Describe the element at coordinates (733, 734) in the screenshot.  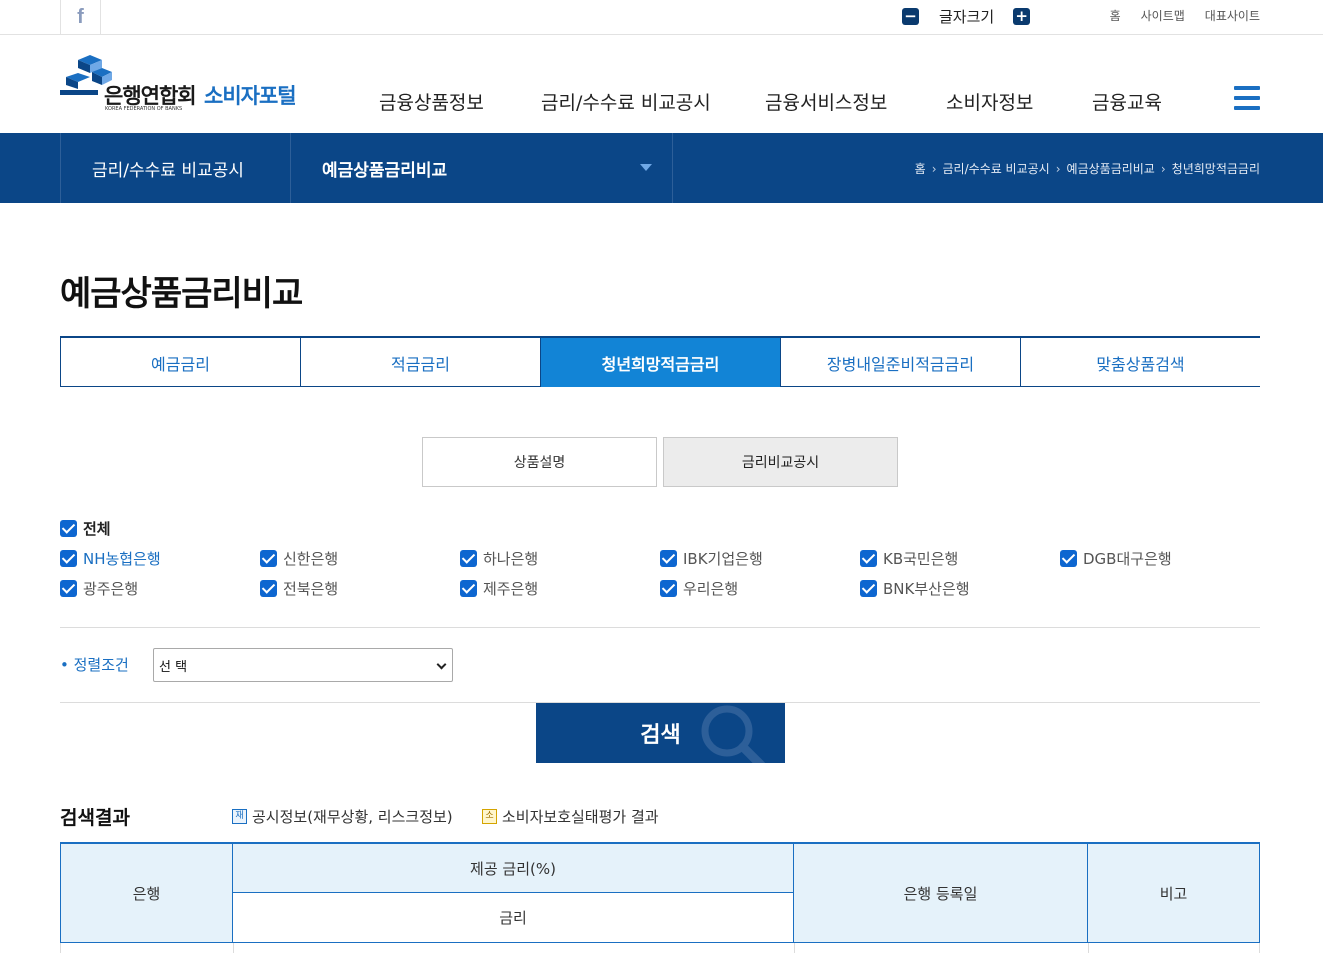
I see `magnifier-icon` at that location.